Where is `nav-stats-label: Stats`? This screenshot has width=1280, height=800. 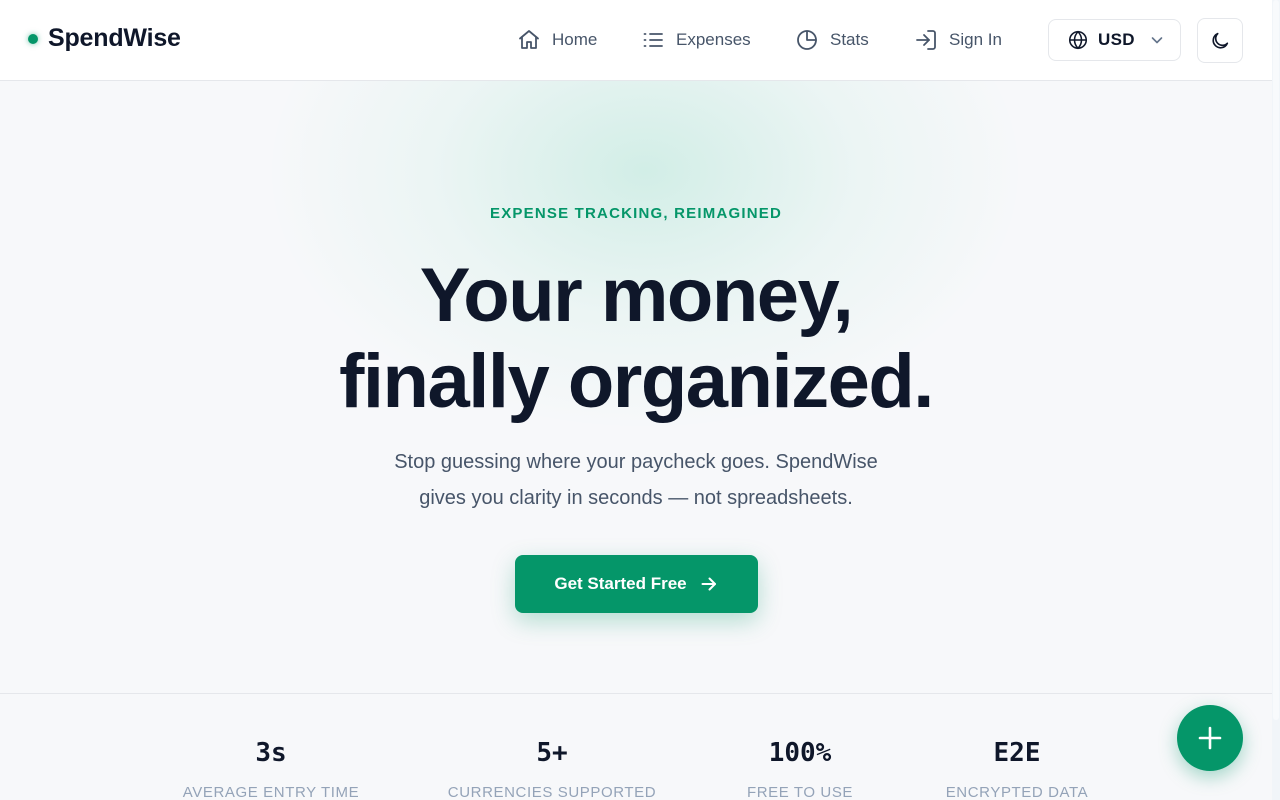
nav-stats-label: Stats is located at coordinates (849, 39).